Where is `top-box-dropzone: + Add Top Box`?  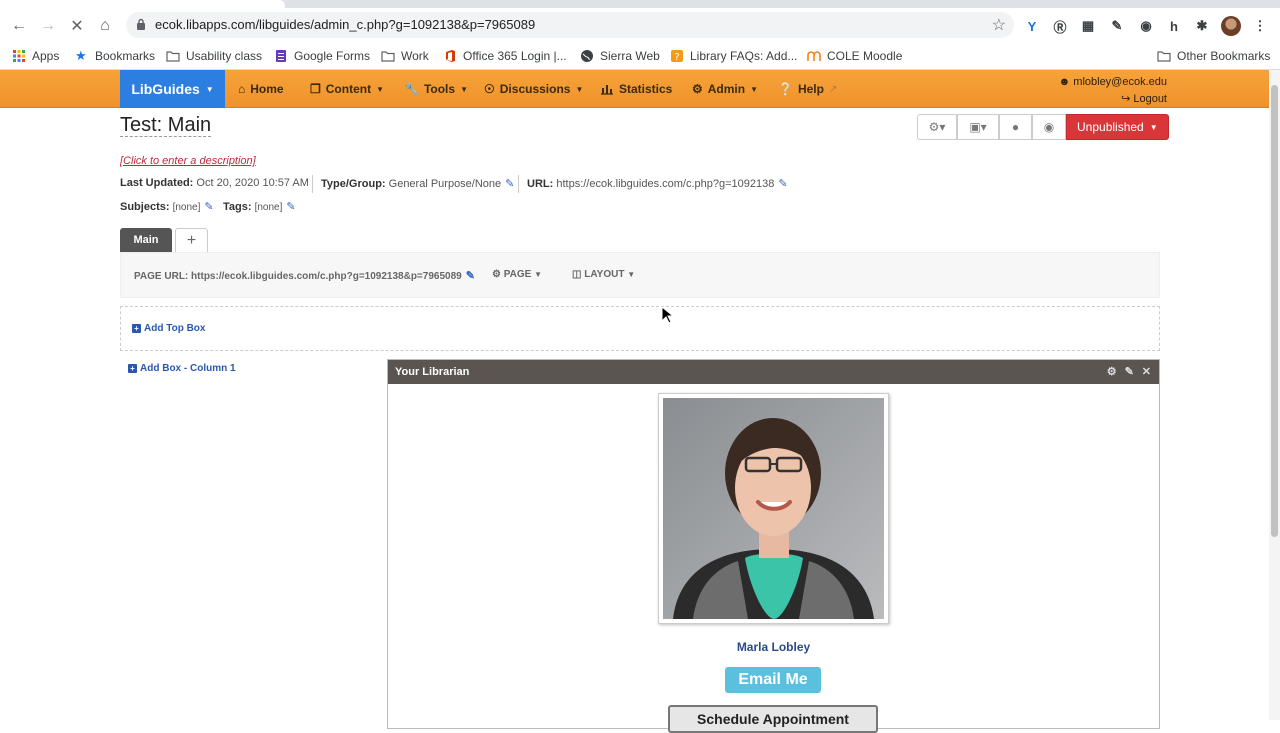
top-box-dropzone: + Add Top Box is located at coordinates (640, 328).